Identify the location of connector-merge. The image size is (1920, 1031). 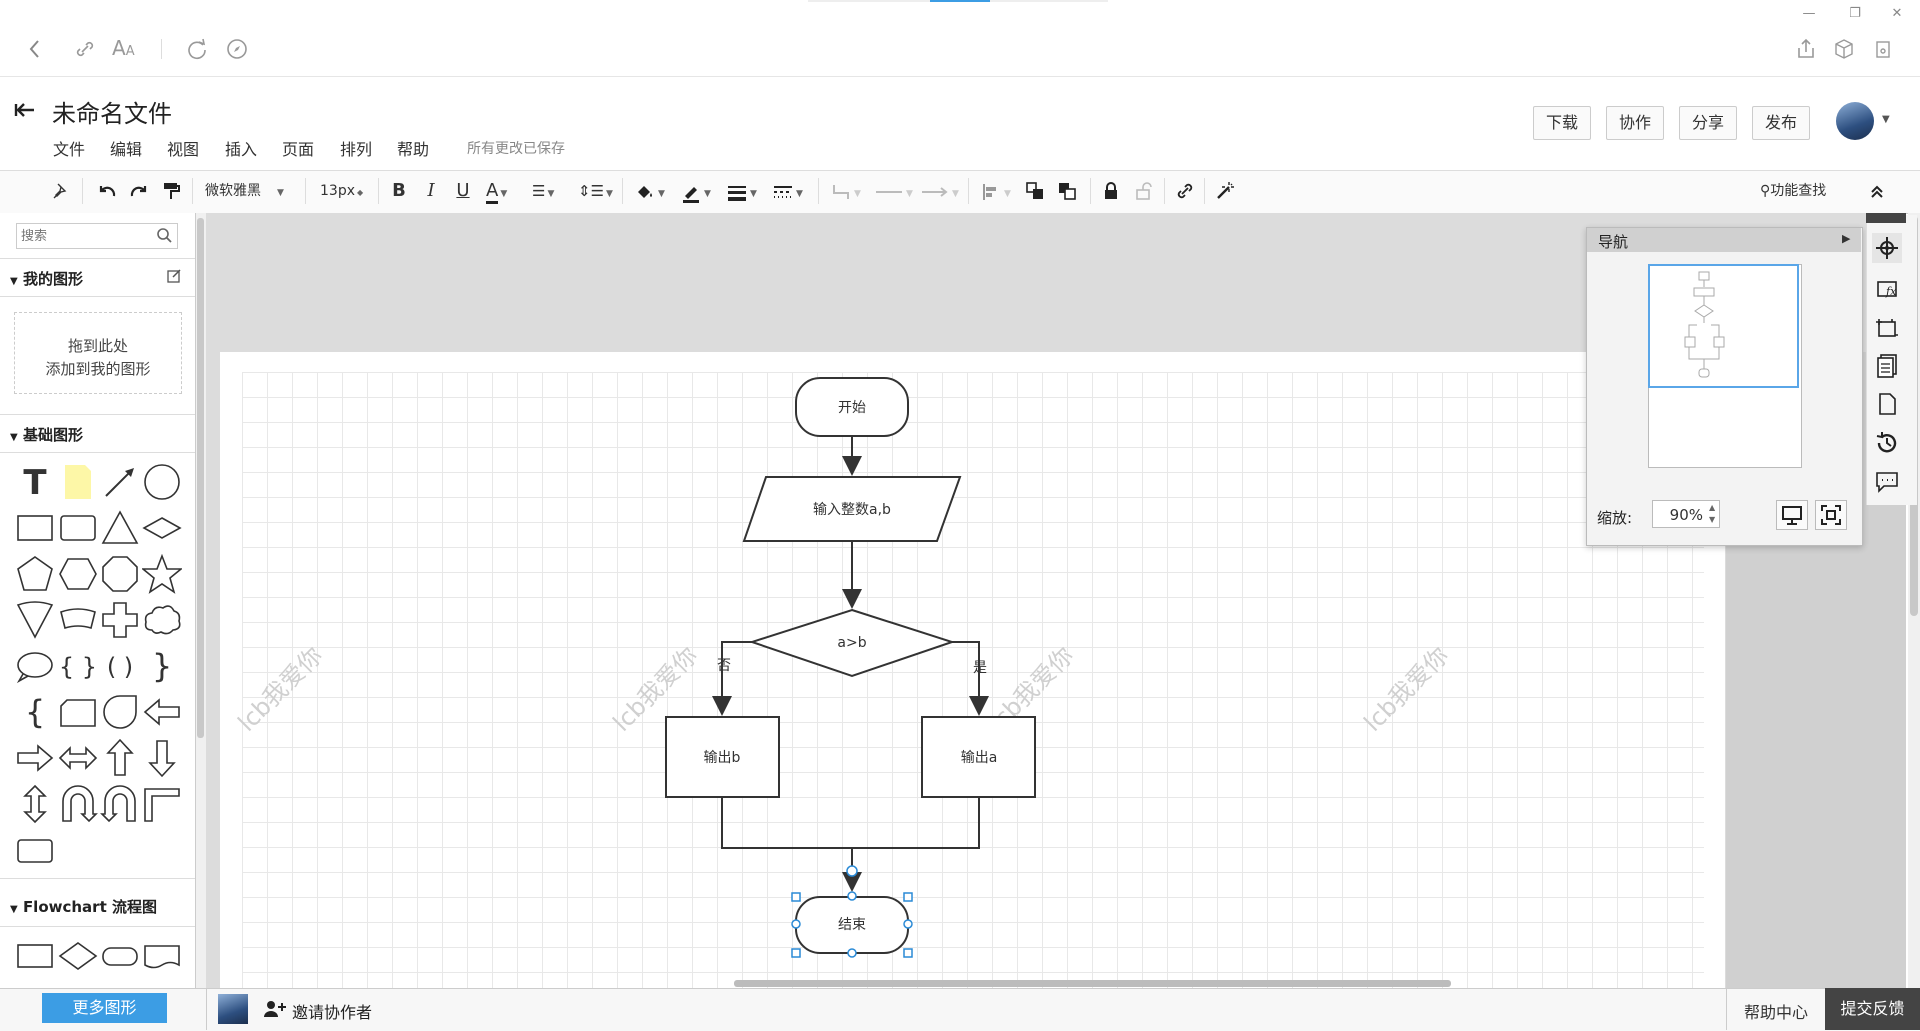
(850, 823).